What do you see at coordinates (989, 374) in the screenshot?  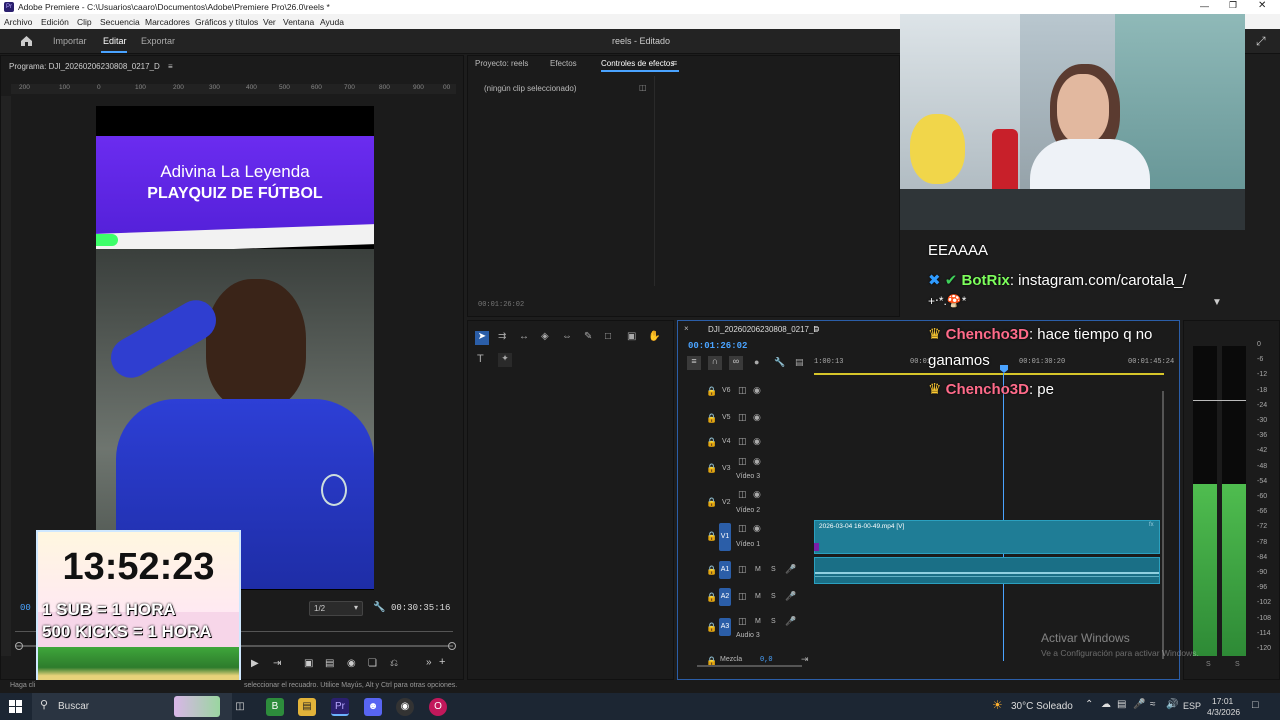 I see `work-area-bar` at bounding box center [989, 374].